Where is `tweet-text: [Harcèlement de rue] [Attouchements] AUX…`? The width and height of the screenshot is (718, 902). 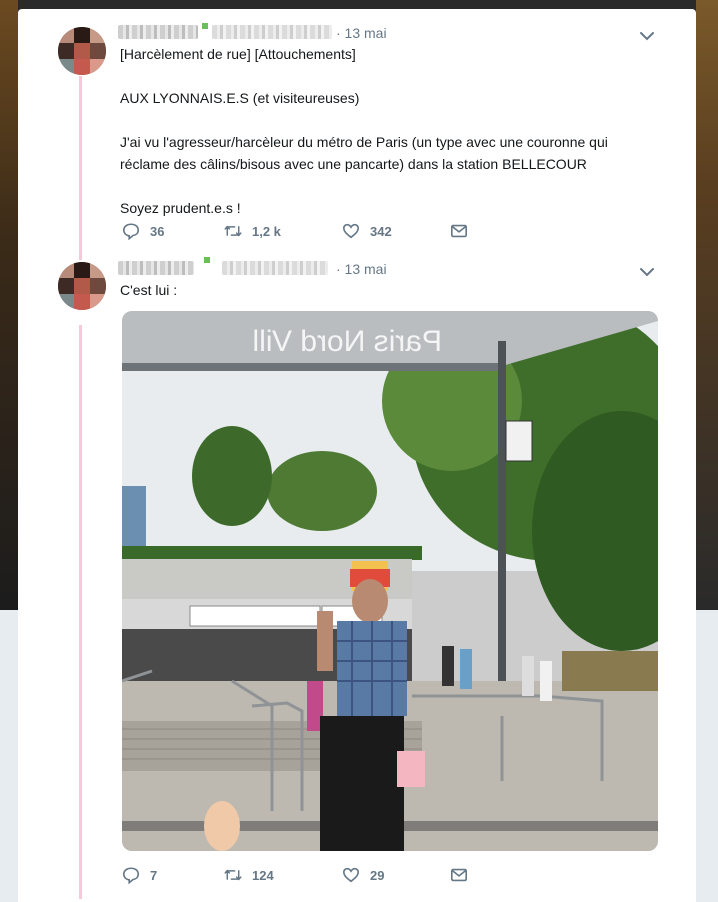
tweet-text: [Harcèlement de rue] [Attouchements] AUX… is located at coordinates (364, 131).